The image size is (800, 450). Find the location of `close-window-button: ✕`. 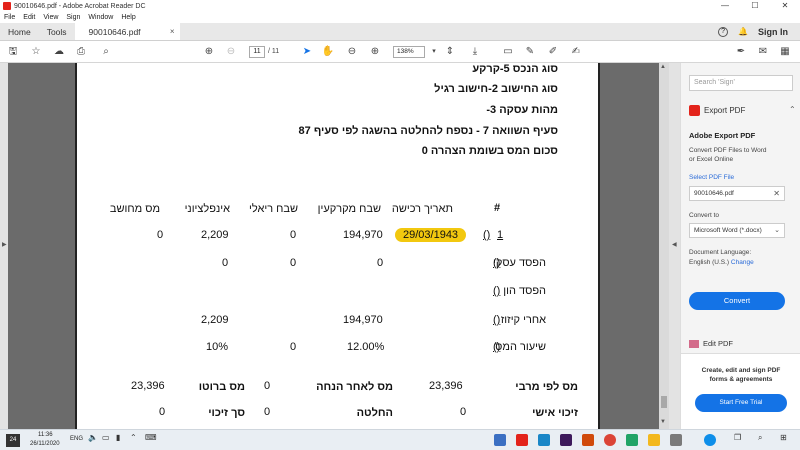

close-window-button: ✕ is located at coordinates (785, 6).